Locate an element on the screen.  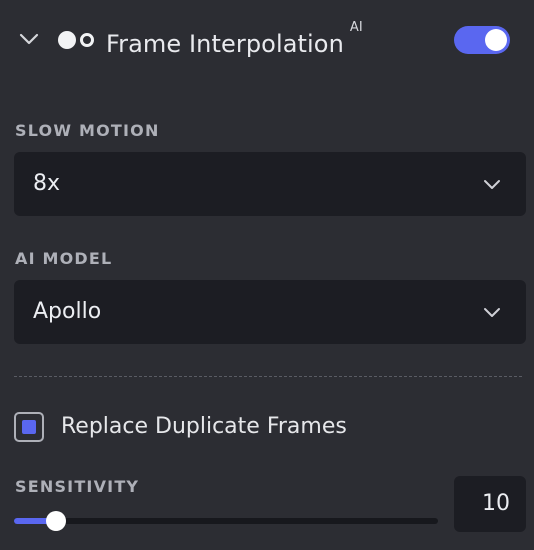
panel-title-text: Frame Interpolation is located at coordinates (225, 44).